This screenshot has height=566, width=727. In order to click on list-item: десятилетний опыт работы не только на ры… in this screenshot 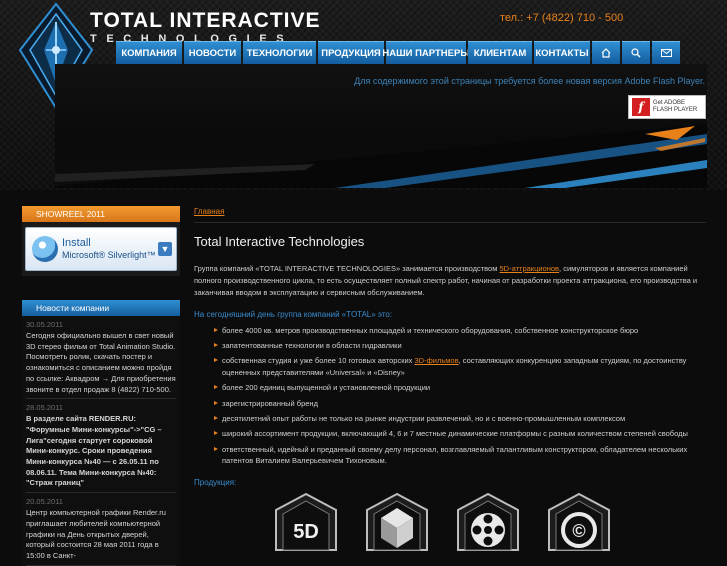, I will do `click(450, 418)`.